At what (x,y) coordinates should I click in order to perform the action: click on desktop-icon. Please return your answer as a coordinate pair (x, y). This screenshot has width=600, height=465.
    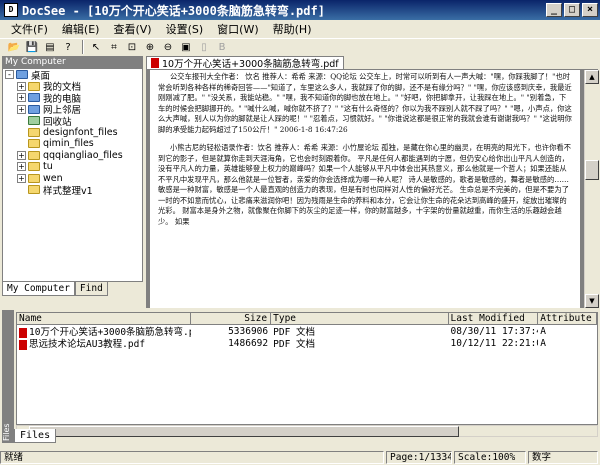
    Looking at the image, I should click on (22, 75).